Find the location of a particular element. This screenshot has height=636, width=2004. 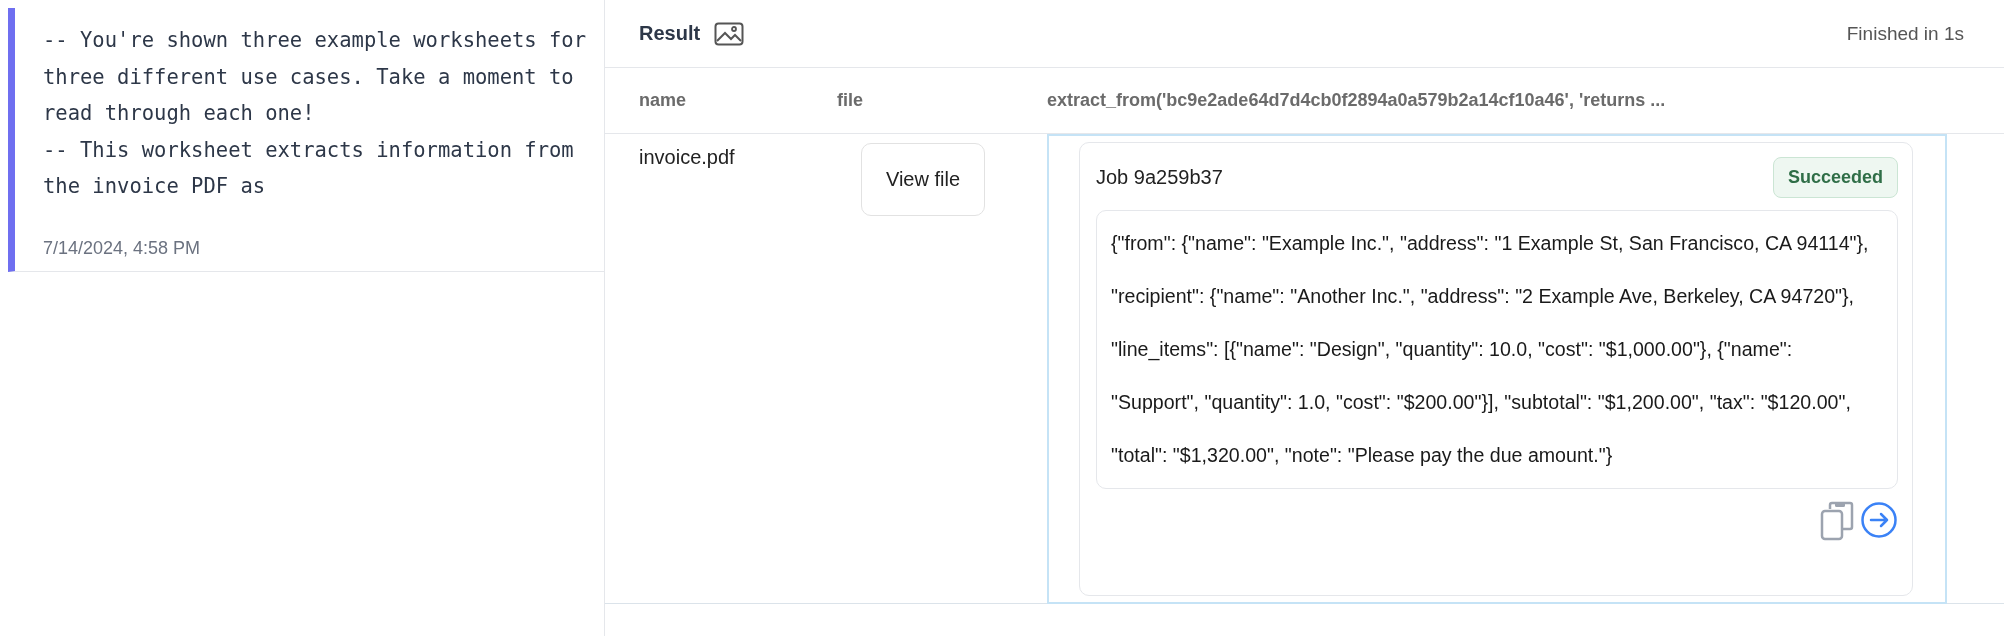

arrow-right-circle-icon is located at coordinates (1879, 520).